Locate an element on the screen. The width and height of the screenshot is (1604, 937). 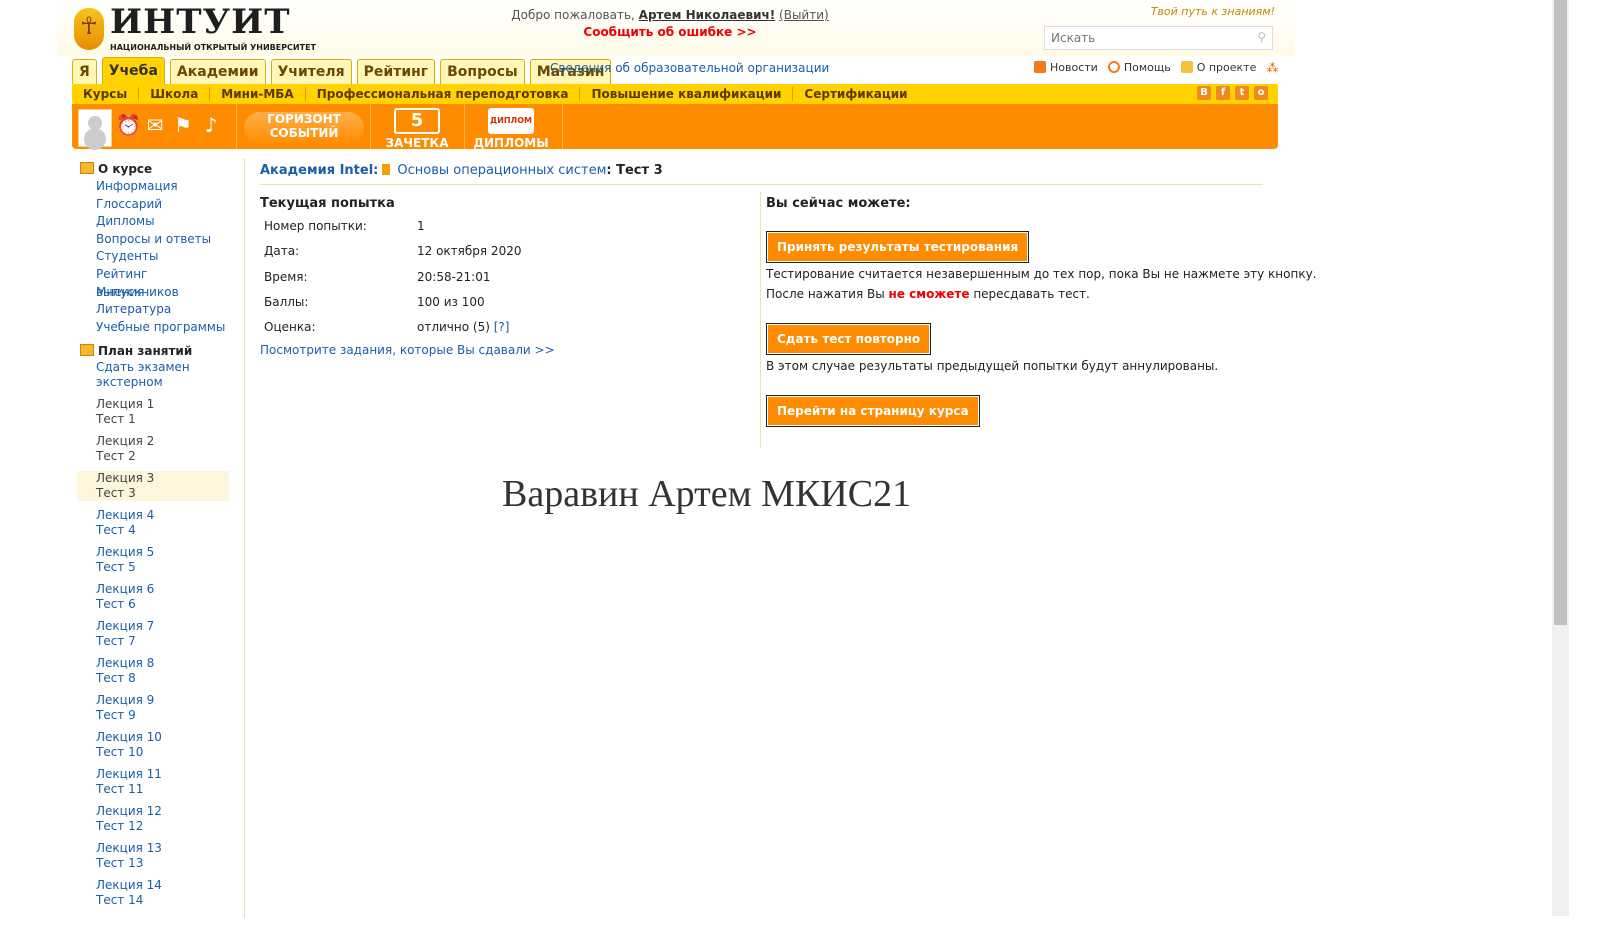
bell-icon: ♪ is located at coordinates (211, 125).